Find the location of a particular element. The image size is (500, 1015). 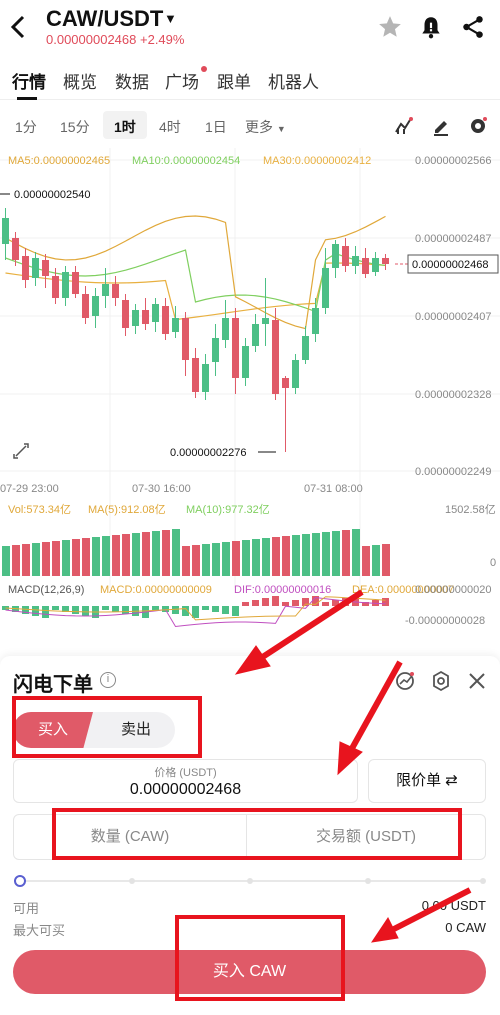

pnl-chart-icon is located at coordinates (405, 681).